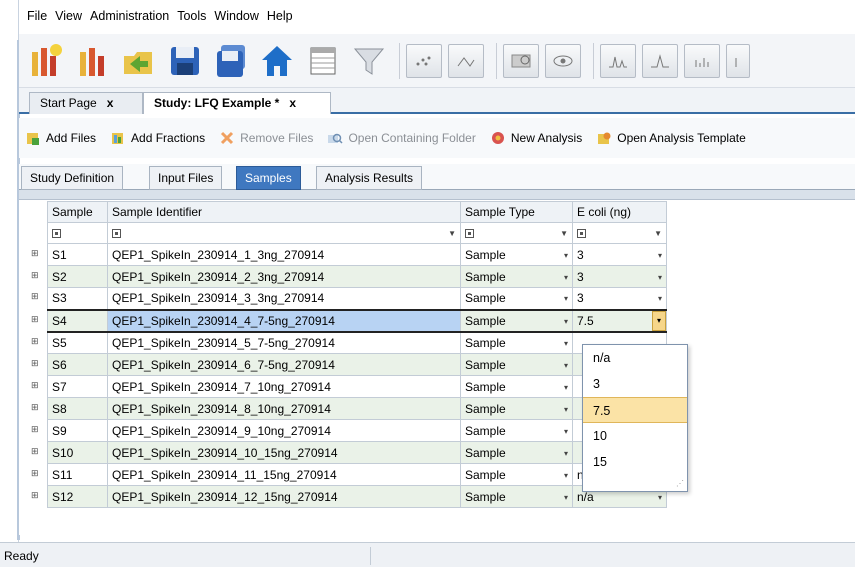  Describe the element at coordinates (323, 61) in the screenshot. I see `grid-view-button` at that location.